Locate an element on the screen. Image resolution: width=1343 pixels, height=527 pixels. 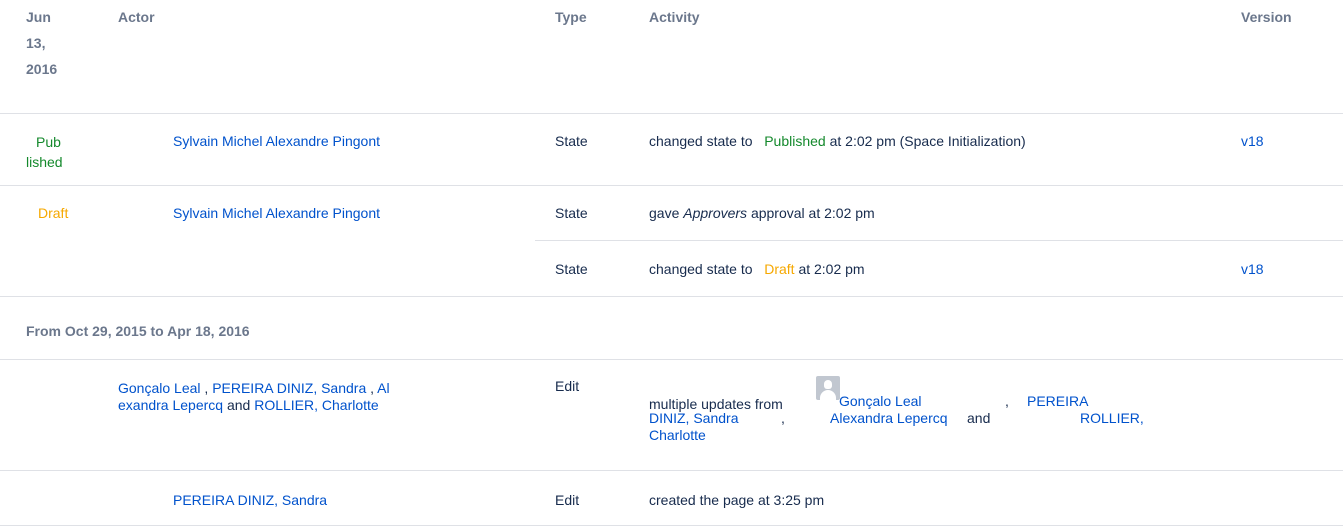
activity-suffix: approval at 2:02 pm is located at coordinates (812, 213).